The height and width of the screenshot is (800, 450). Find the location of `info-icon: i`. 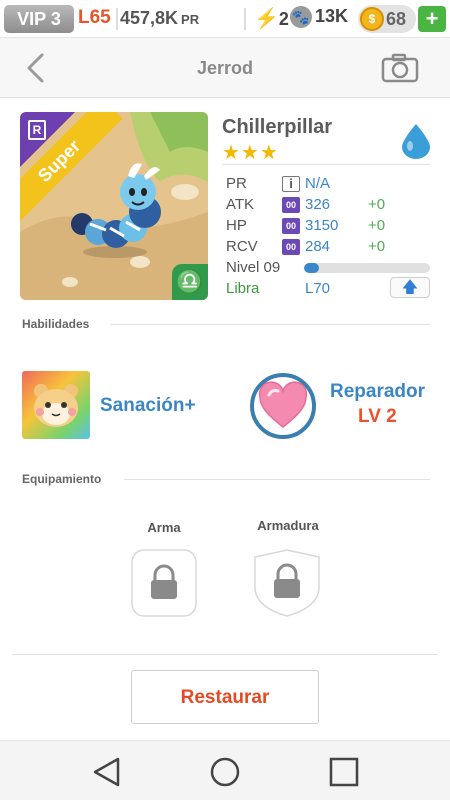

info-icon: i is located at coordinates (291, 184).